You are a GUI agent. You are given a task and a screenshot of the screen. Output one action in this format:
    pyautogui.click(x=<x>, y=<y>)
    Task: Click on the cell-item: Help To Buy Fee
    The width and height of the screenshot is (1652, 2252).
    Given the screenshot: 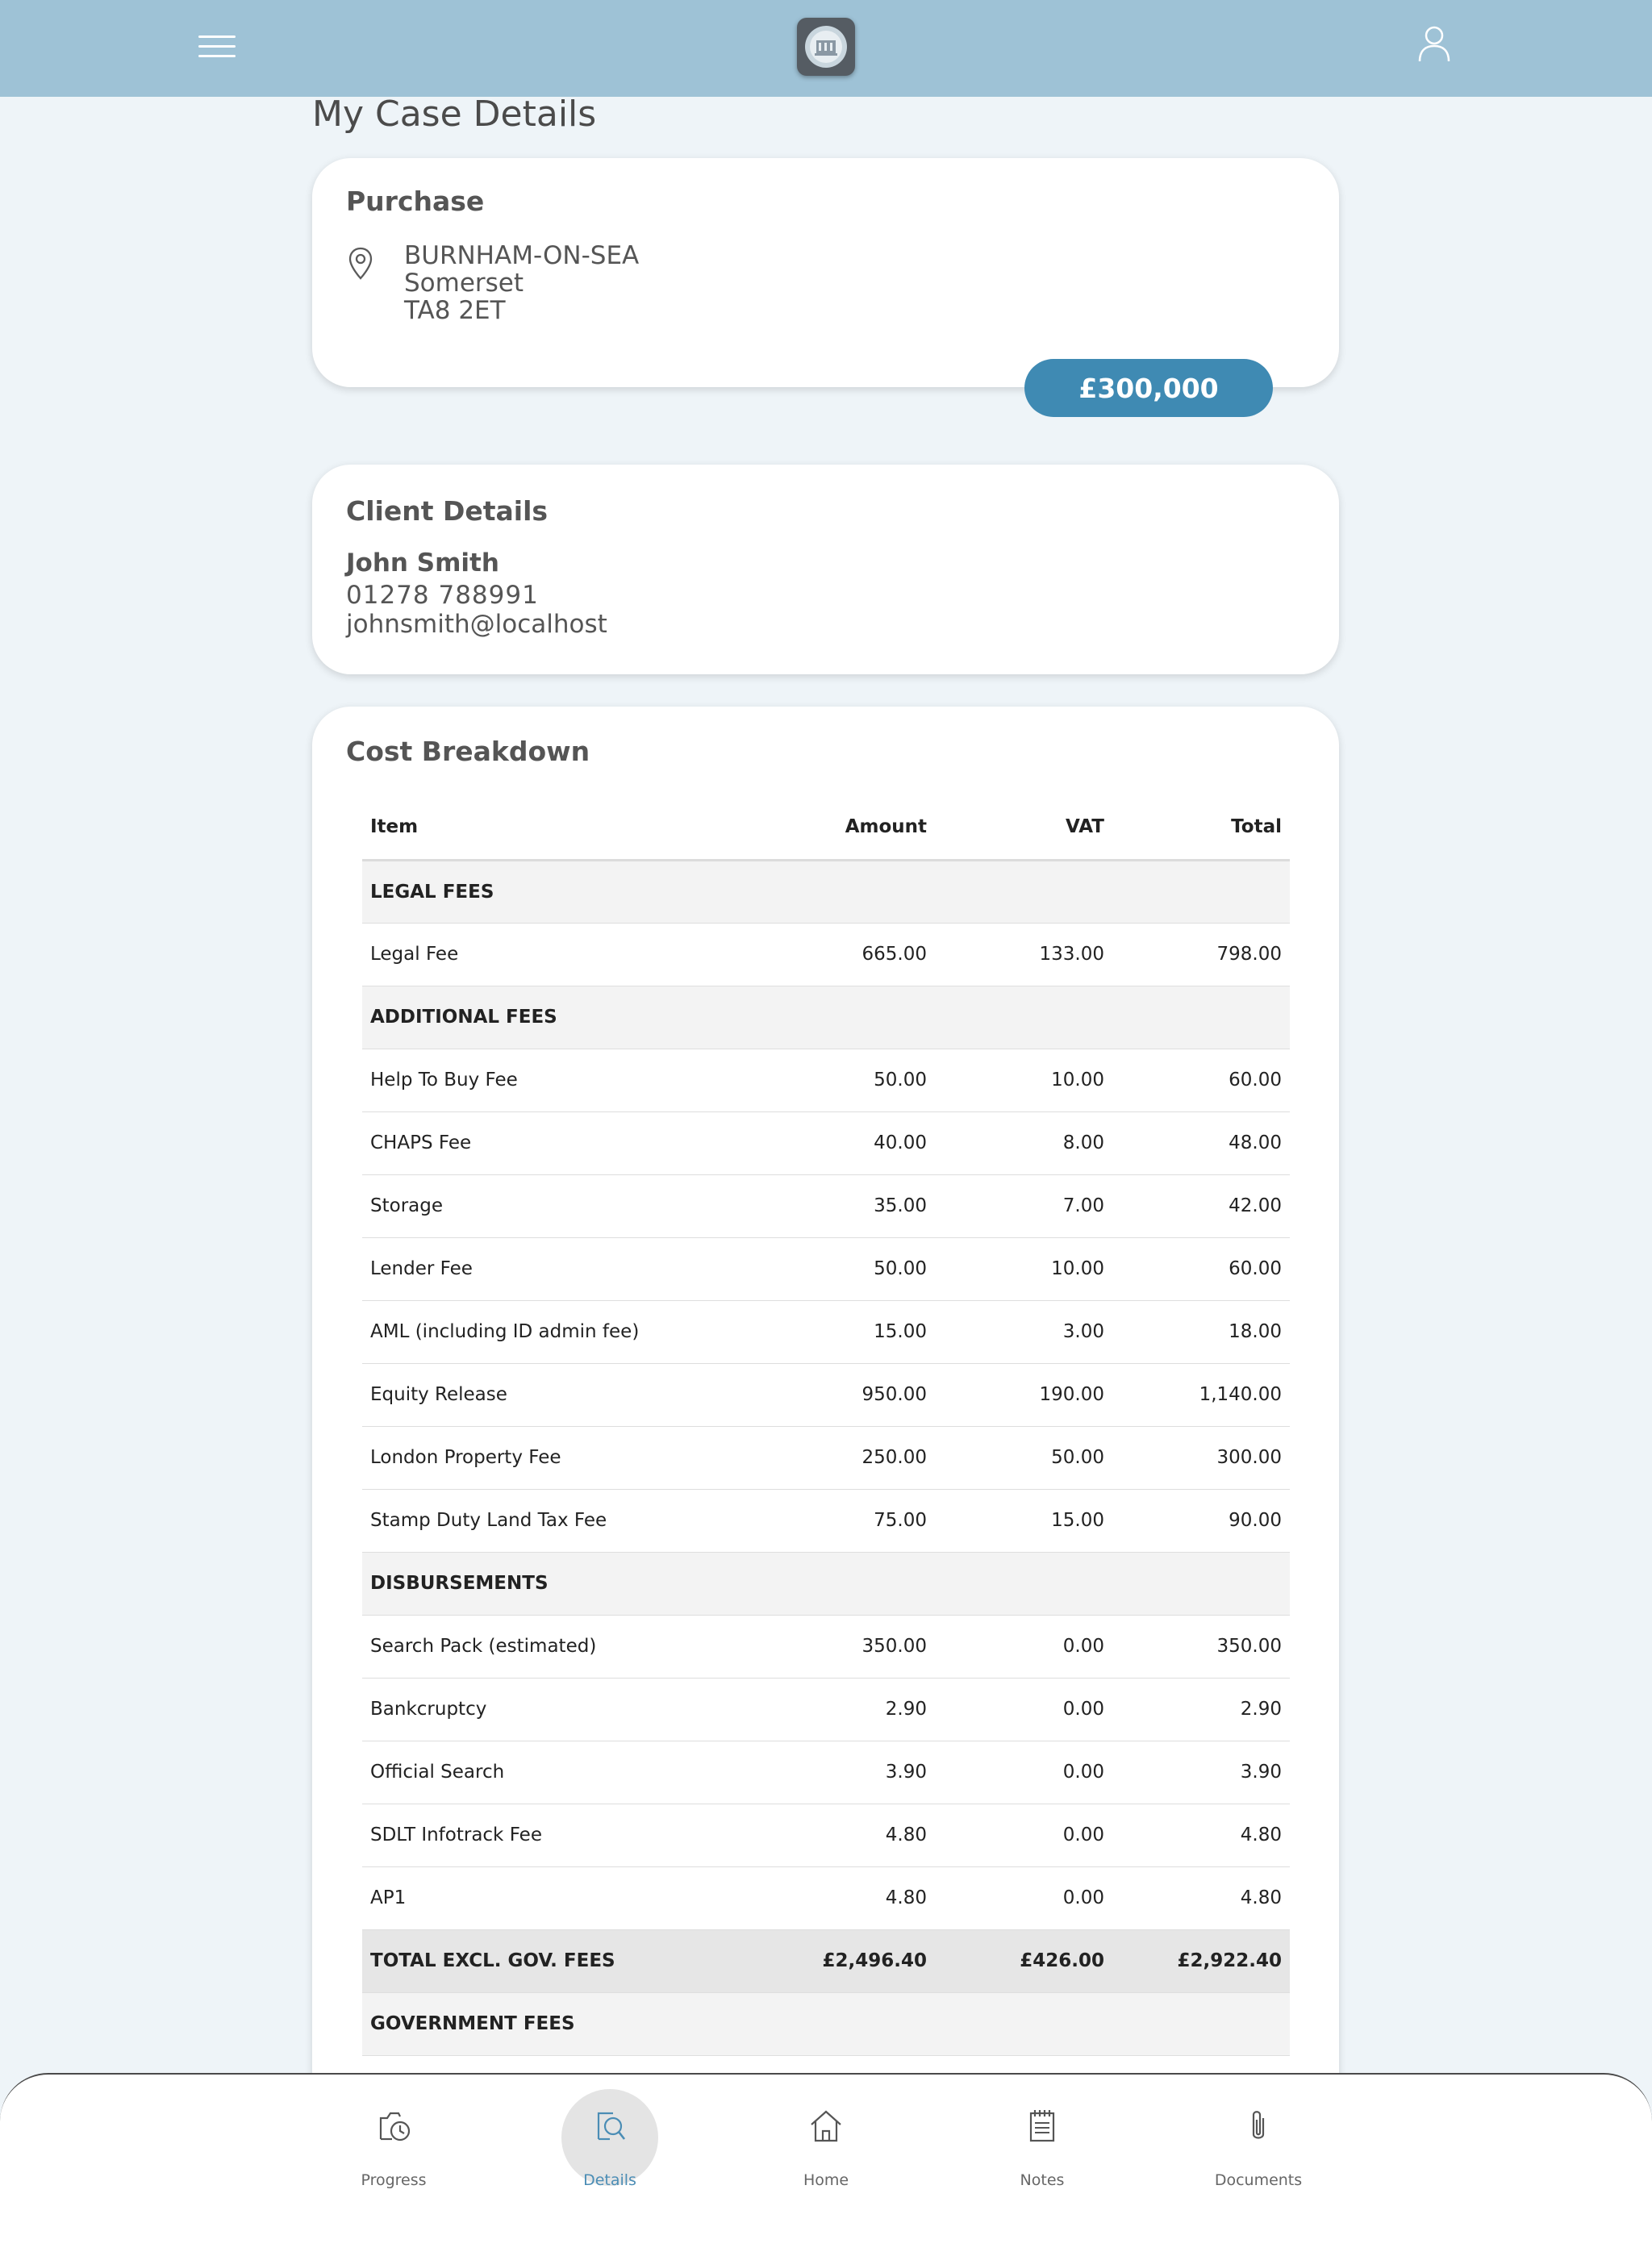 What is the action you would take?
    pyautogui.click(x=551, y=1080)
    